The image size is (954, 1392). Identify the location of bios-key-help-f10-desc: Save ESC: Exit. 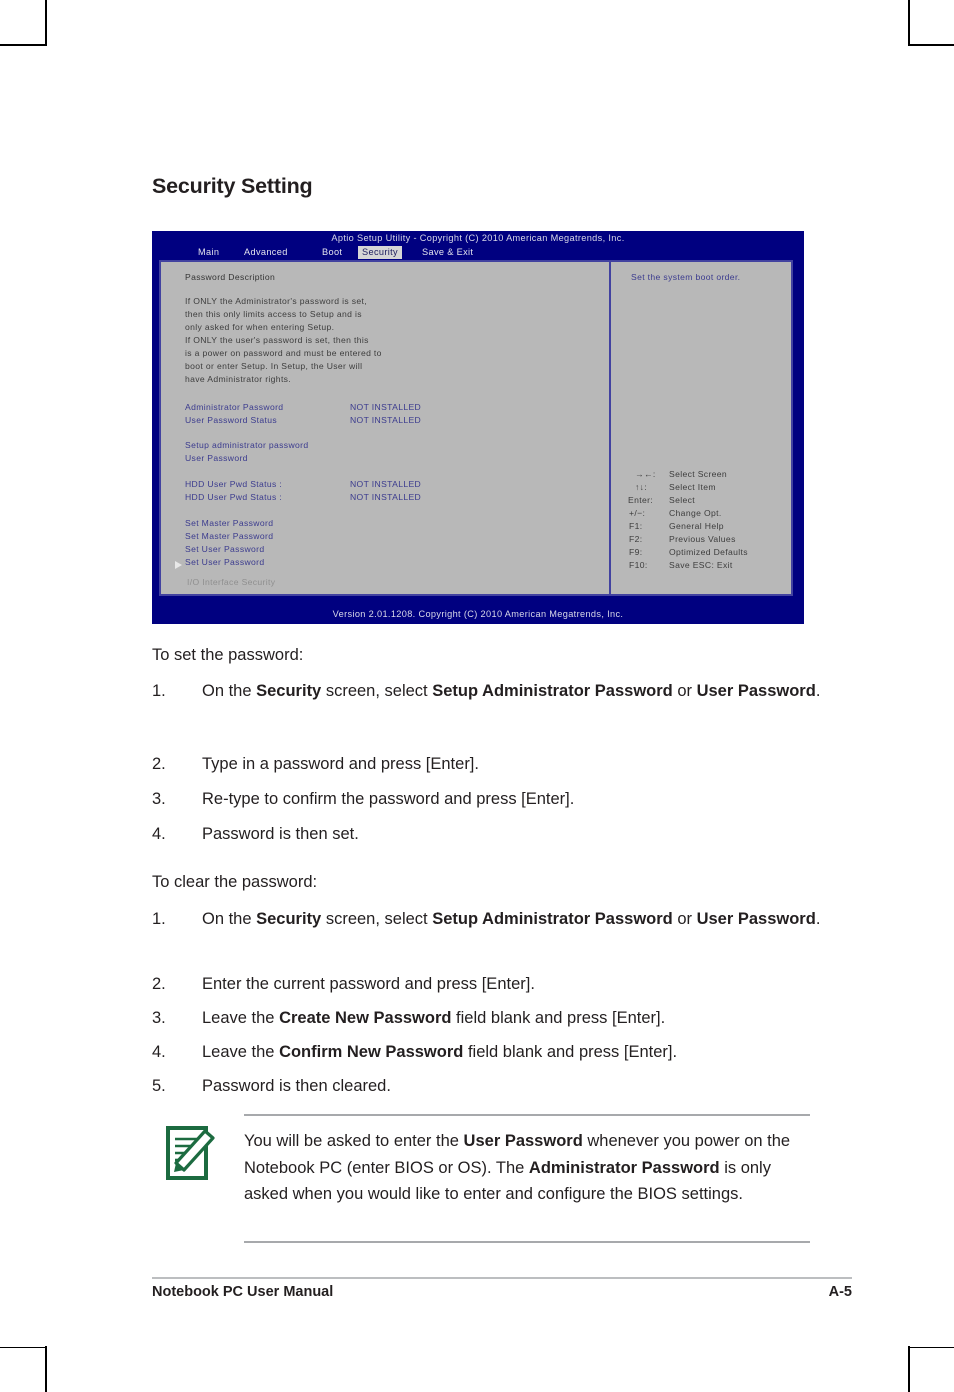
(701, 565).